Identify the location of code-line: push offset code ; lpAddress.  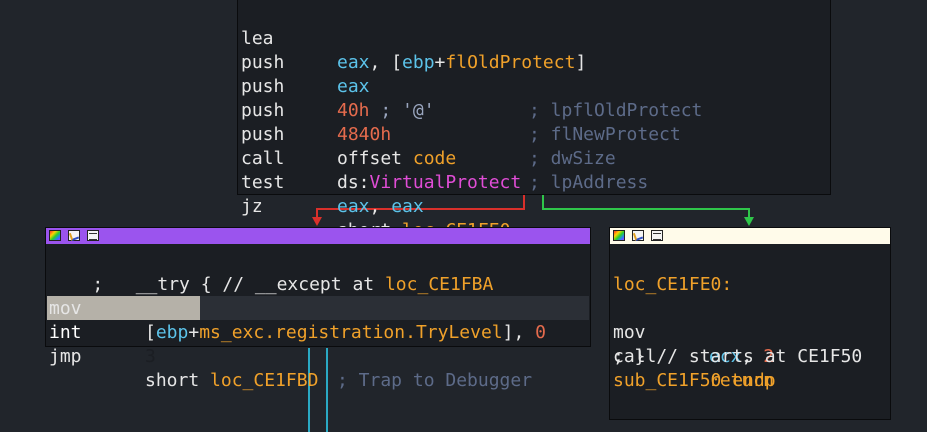
(533, 146).